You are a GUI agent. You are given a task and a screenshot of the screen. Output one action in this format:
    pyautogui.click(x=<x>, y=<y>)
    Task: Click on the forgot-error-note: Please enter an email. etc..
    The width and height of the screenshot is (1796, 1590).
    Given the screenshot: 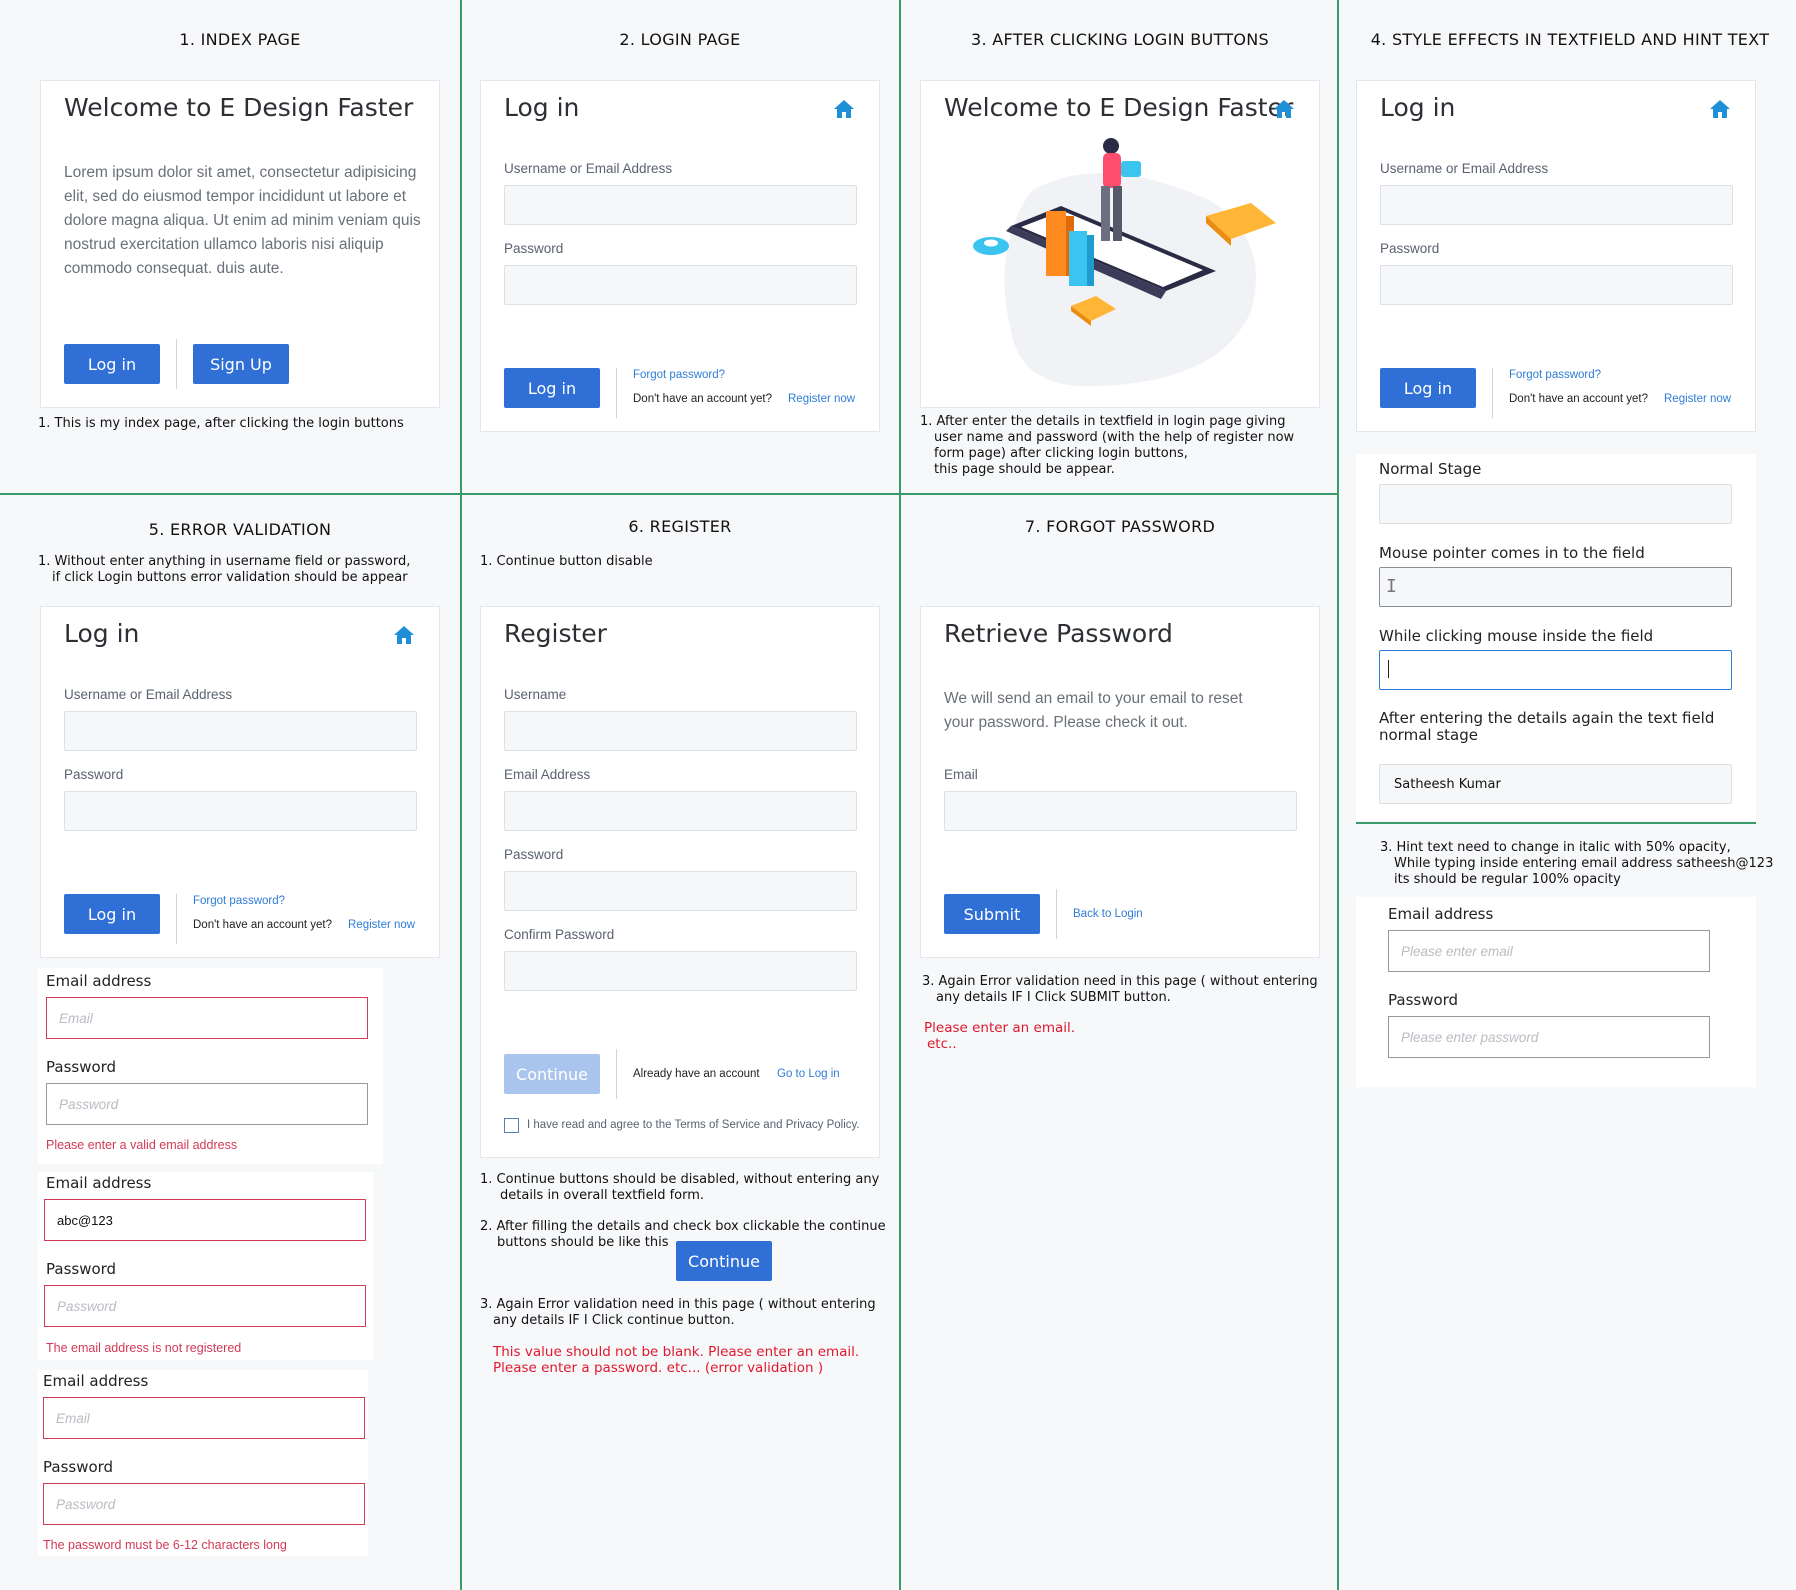 What is the action you would take?
    pyautogui.click(x=999, y=1036)
    